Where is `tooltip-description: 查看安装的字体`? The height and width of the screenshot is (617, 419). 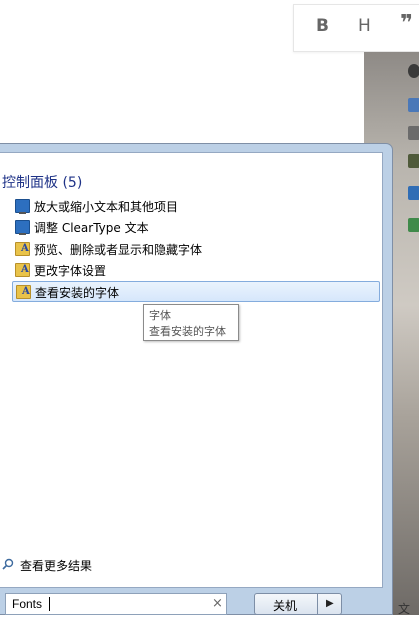 tooltip-description: 查看安装的字体 is located at coordinates (187, 331).